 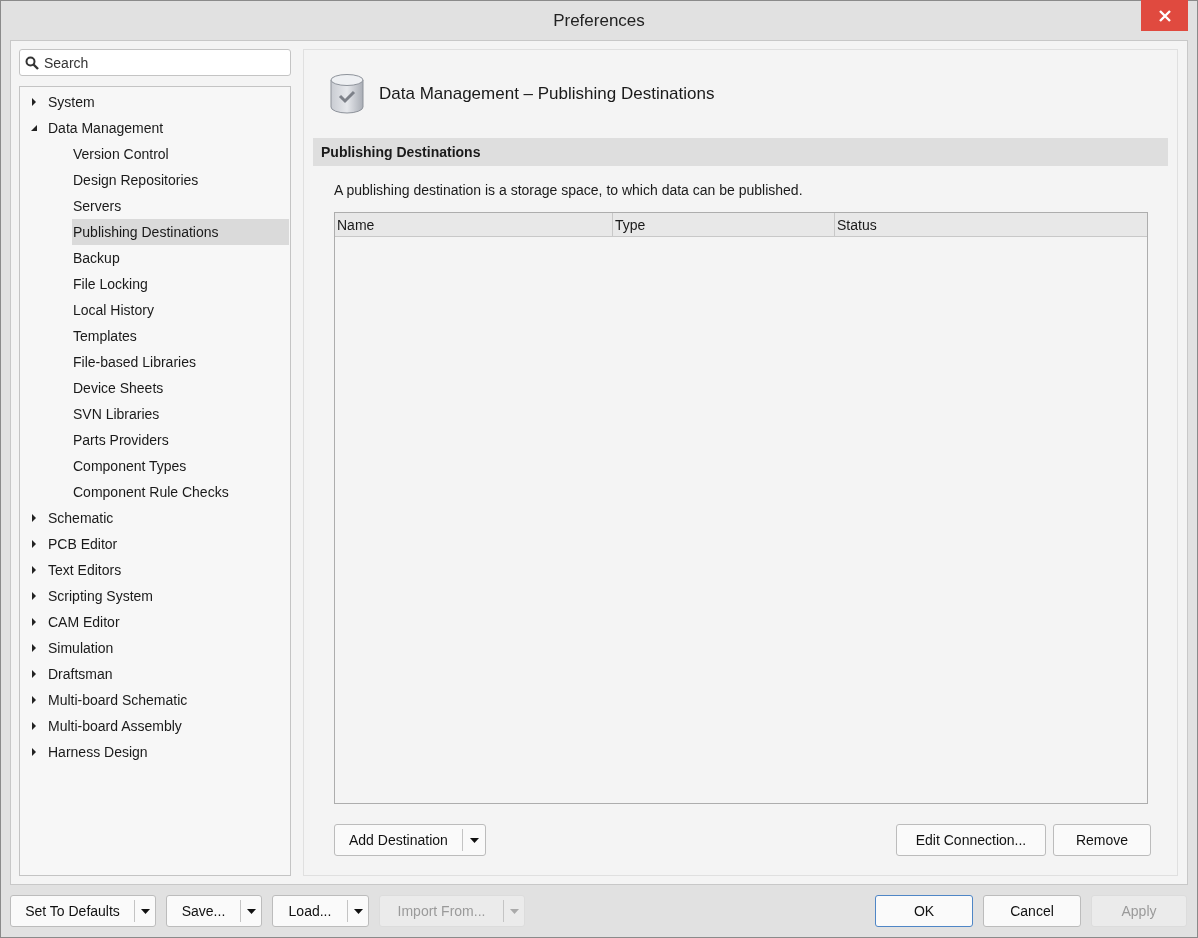 What do you see at coordinates (180, 180) in the screenshot?
I see `tree-item: Design Repositories` at bounding box center [180, 180].